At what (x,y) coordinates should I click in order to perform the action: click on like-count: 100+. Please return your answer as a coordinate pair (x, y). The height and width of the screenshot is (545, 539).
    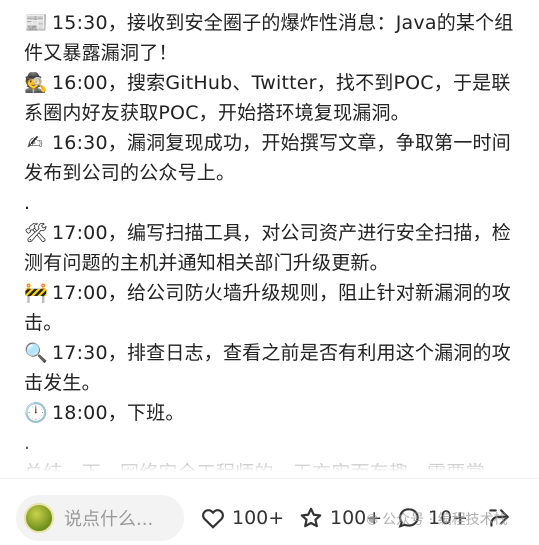
    Looking at the image, I should click on (258, 518).